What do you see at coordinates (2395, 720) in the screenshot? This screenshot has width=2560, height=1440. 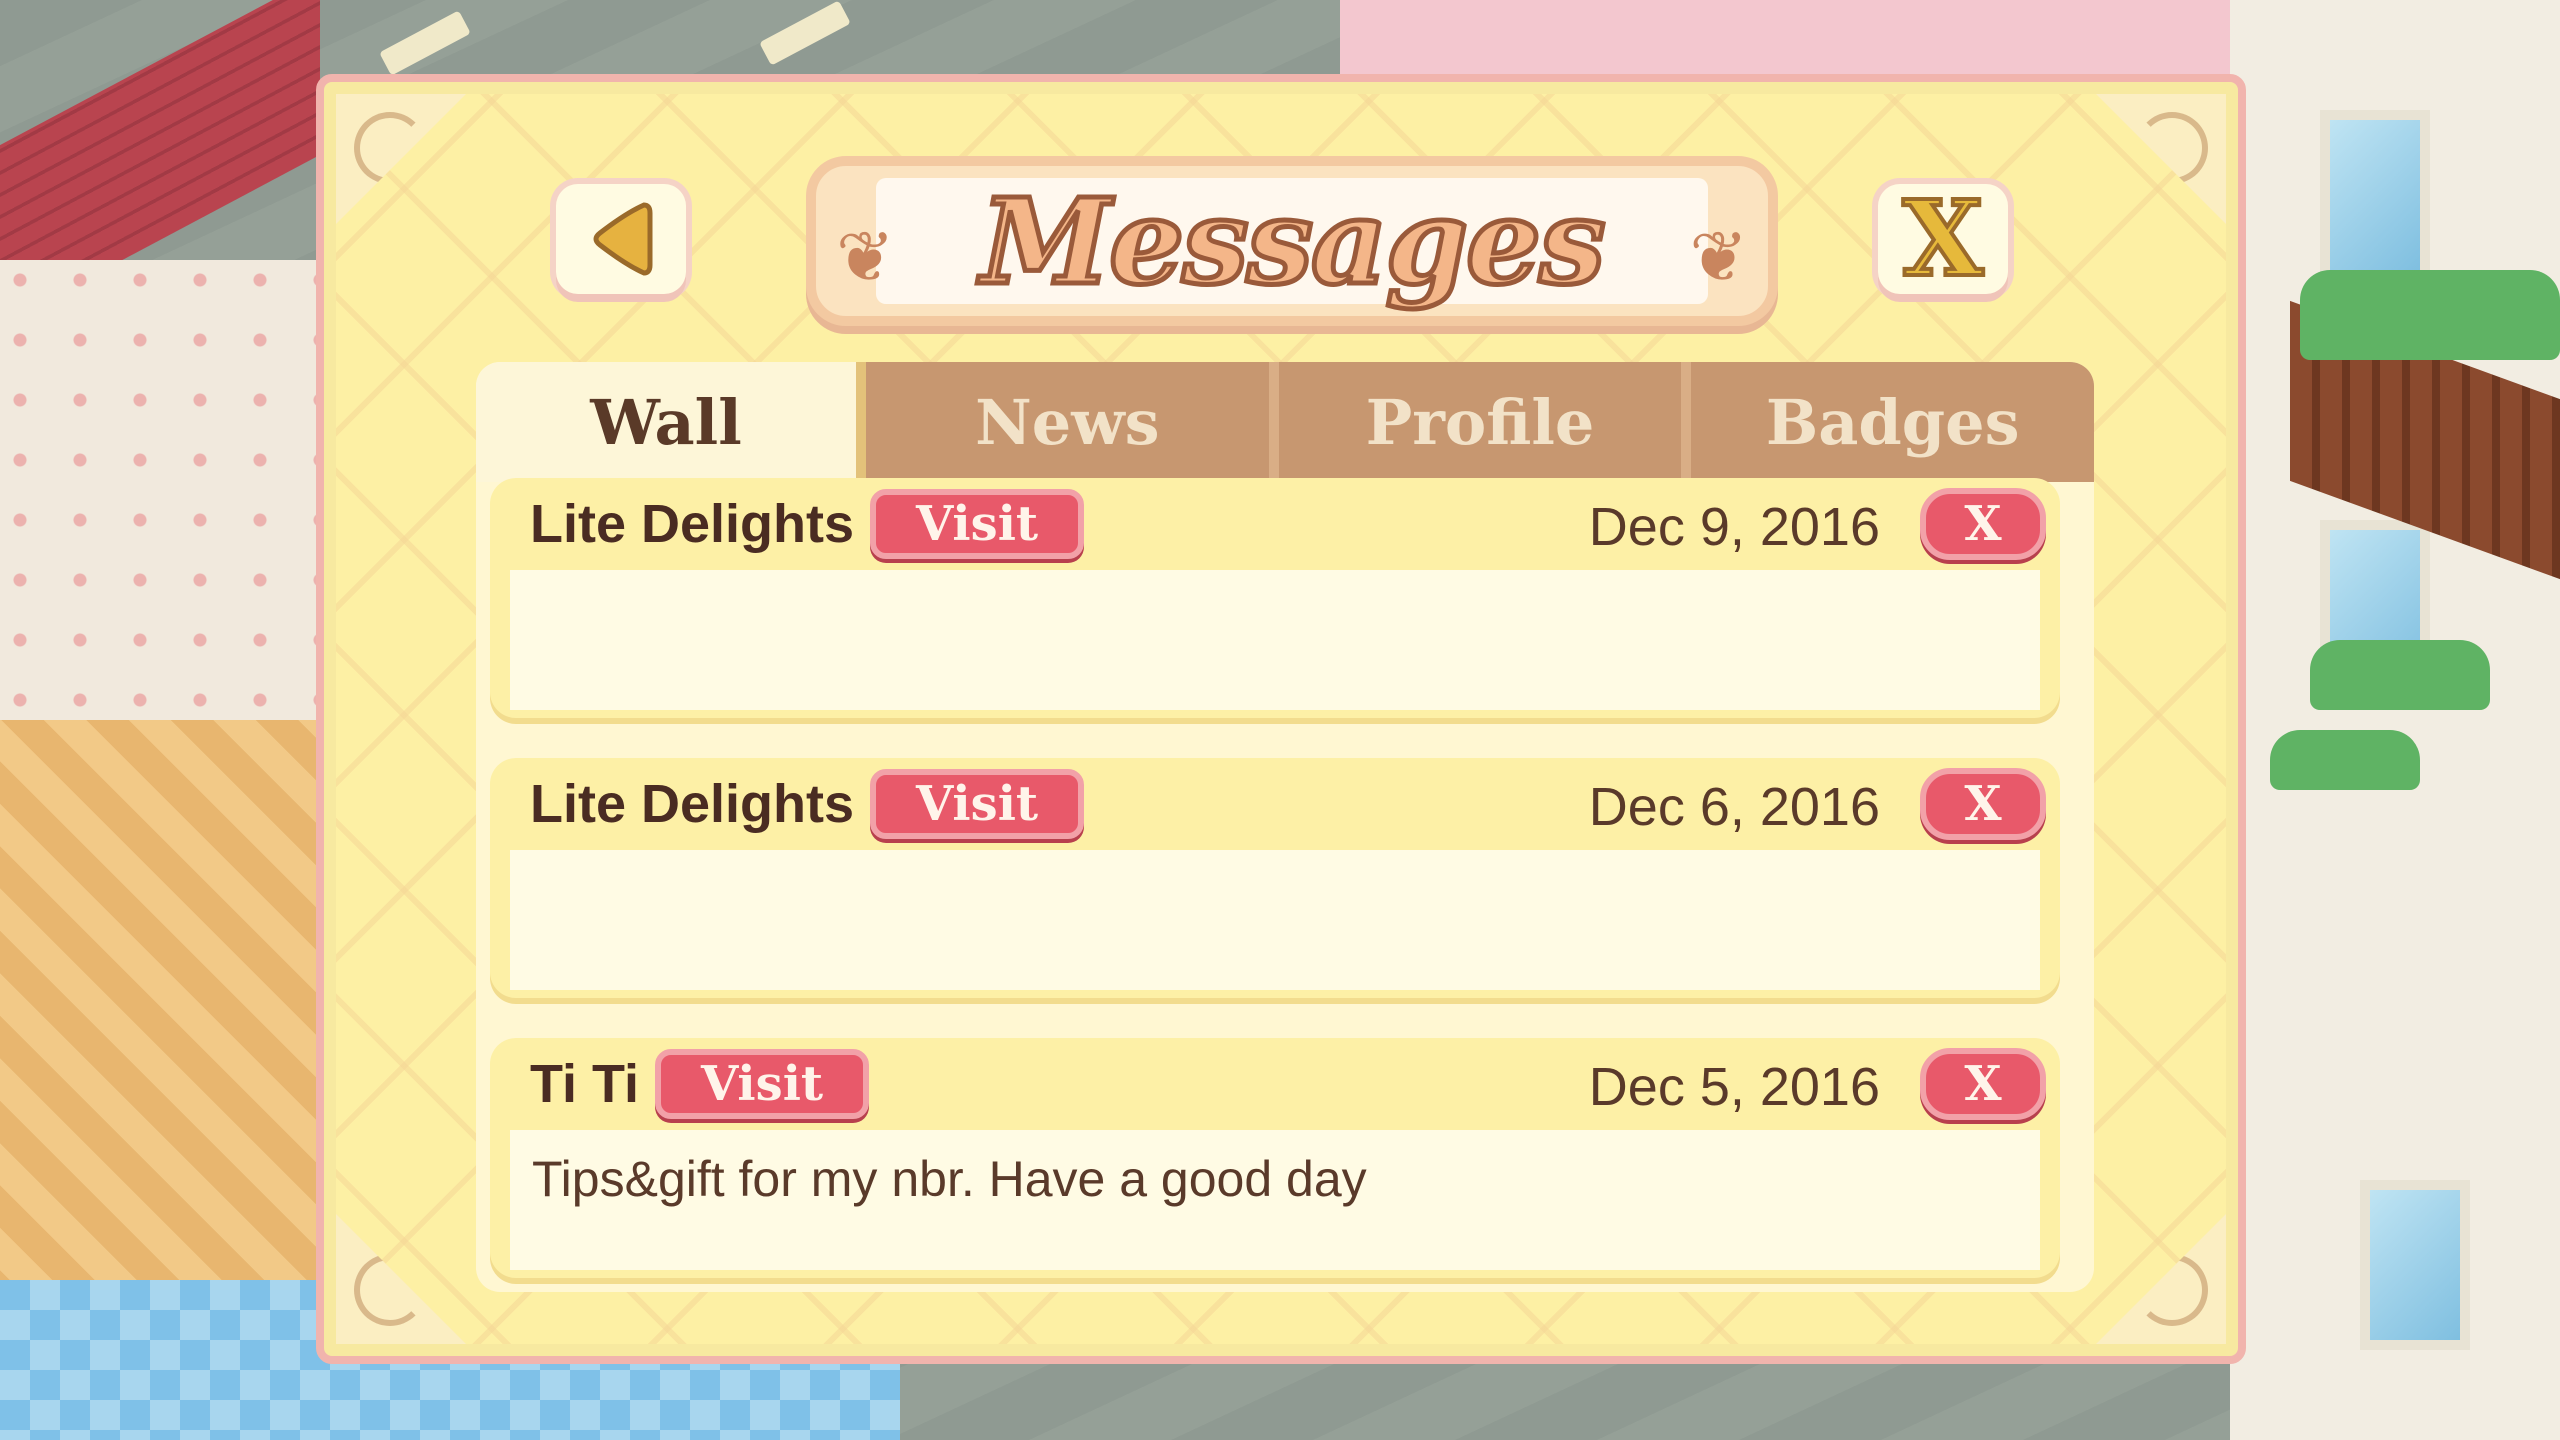 I see `right-building` at bounding box center [2395, 720].